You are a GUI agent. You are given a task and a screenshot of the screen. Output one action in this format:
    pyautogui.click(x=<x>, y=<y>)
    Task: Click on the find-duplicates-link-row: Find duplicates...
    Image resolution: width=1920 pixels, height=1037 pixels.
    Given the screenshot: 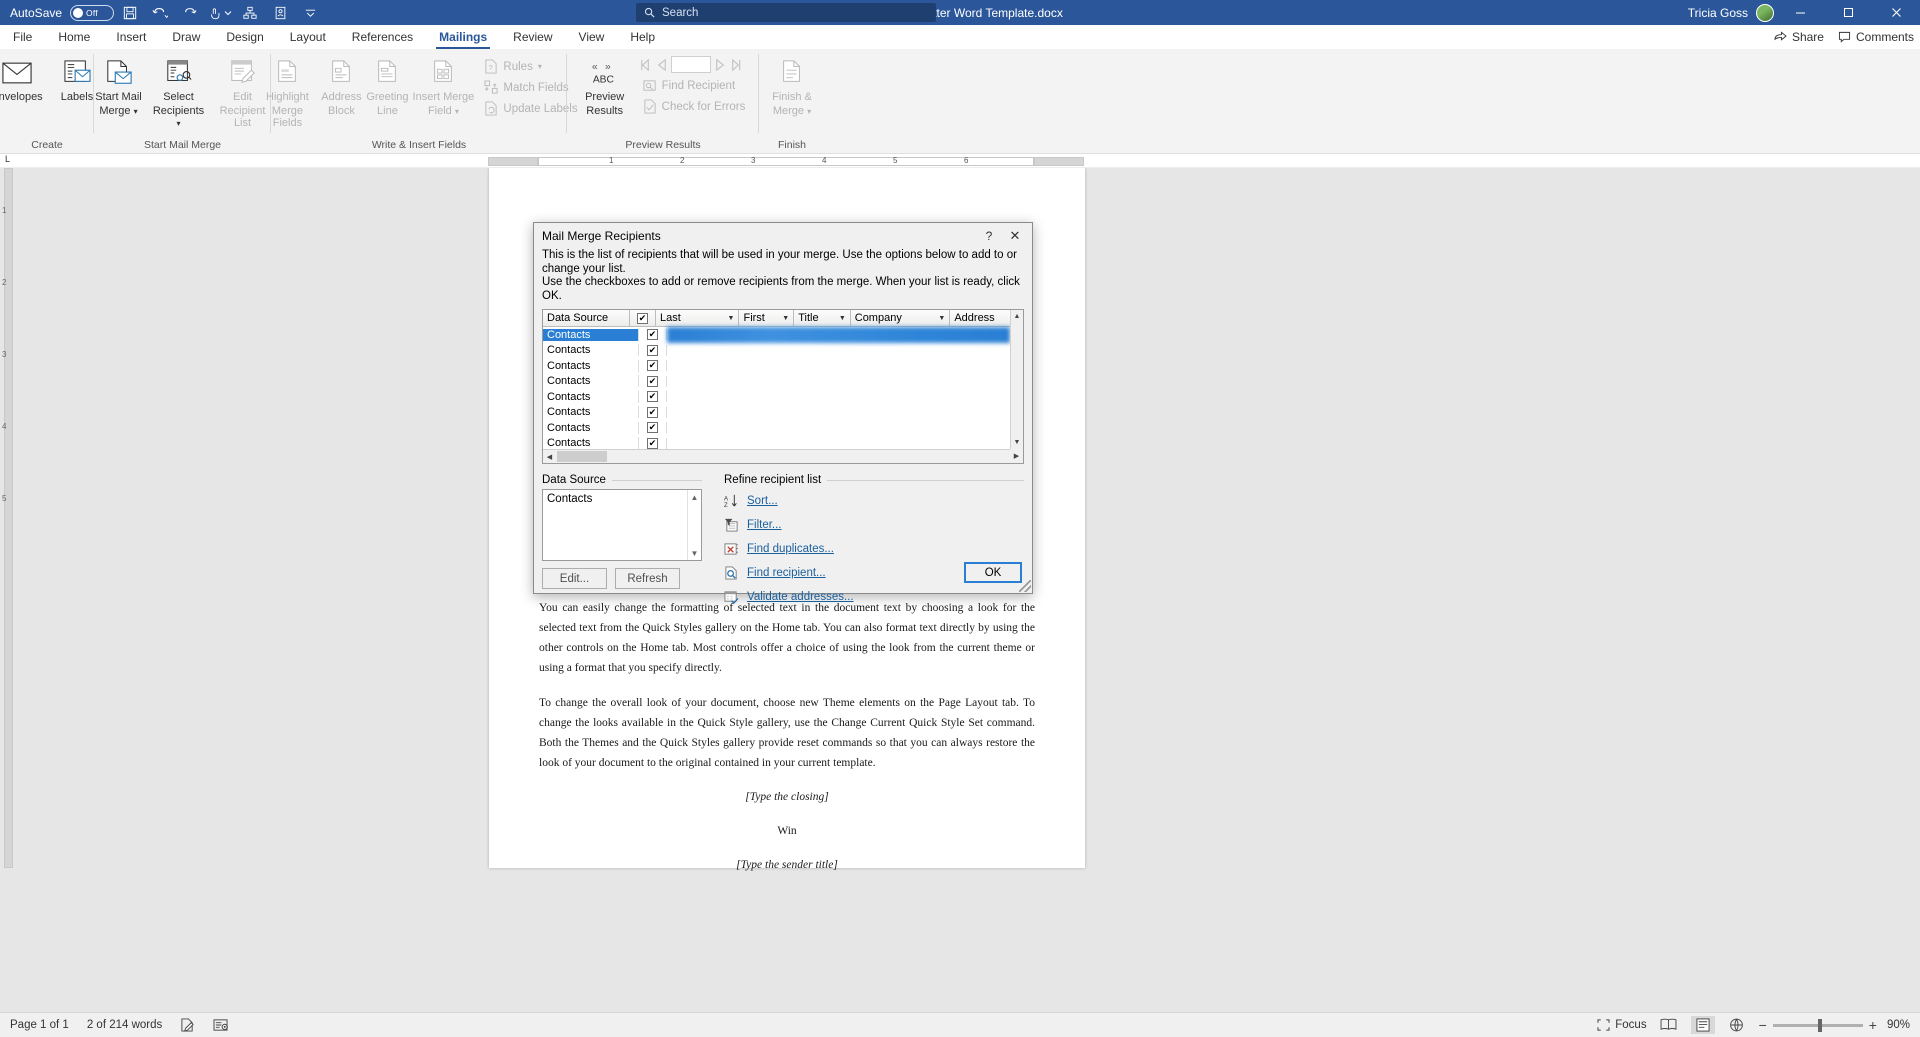 What is the action you would take?
    pyautogui.click(x=874, y=549)
    